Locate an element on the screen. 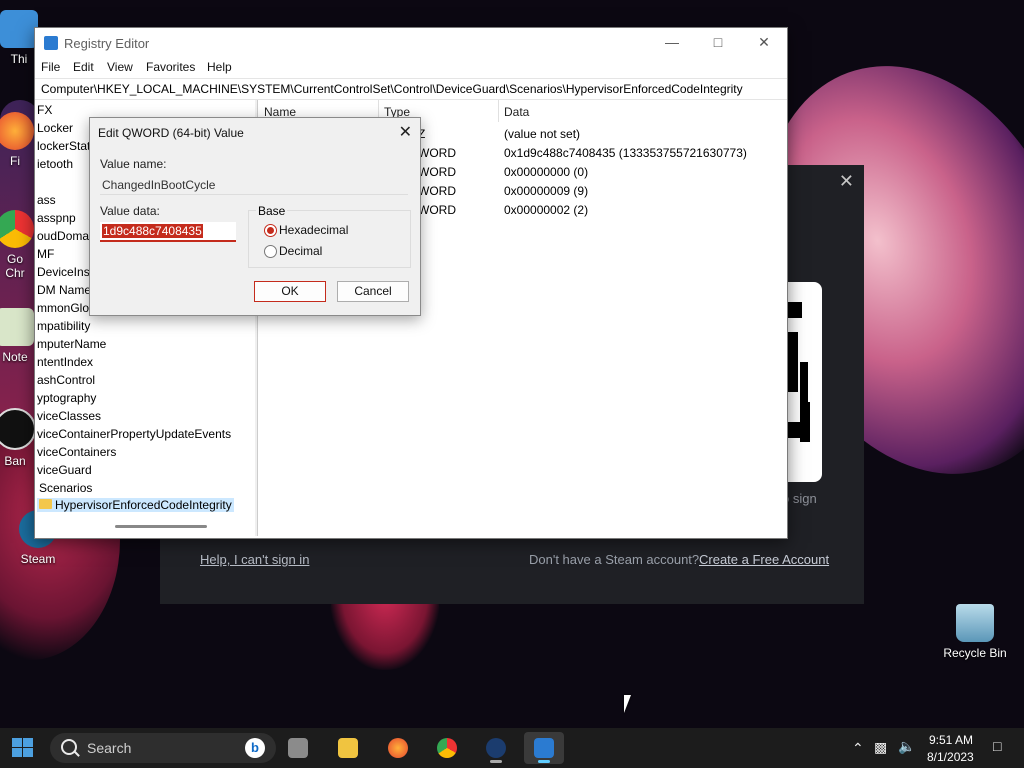  bing-icon: b is located at coordinates (255, 748).